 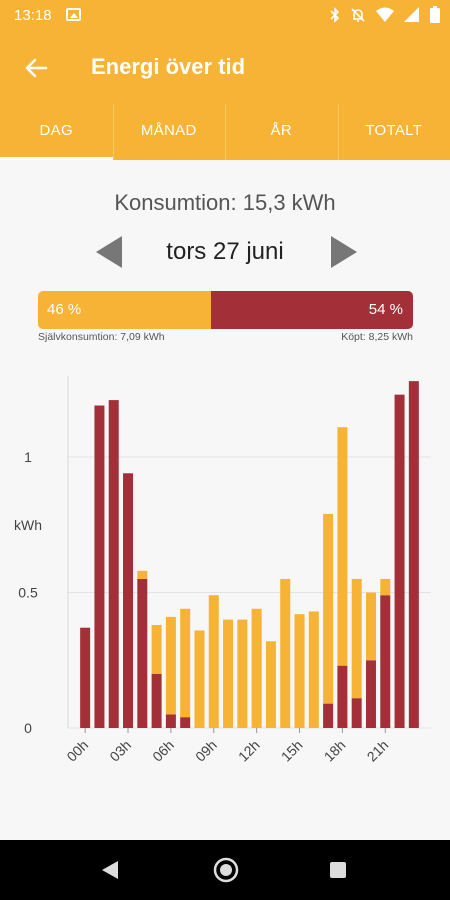 What do you see at coordinates (281, 132) in the screenshot?
I see `tab-year: ÅR` at bounding box center [281, 132].